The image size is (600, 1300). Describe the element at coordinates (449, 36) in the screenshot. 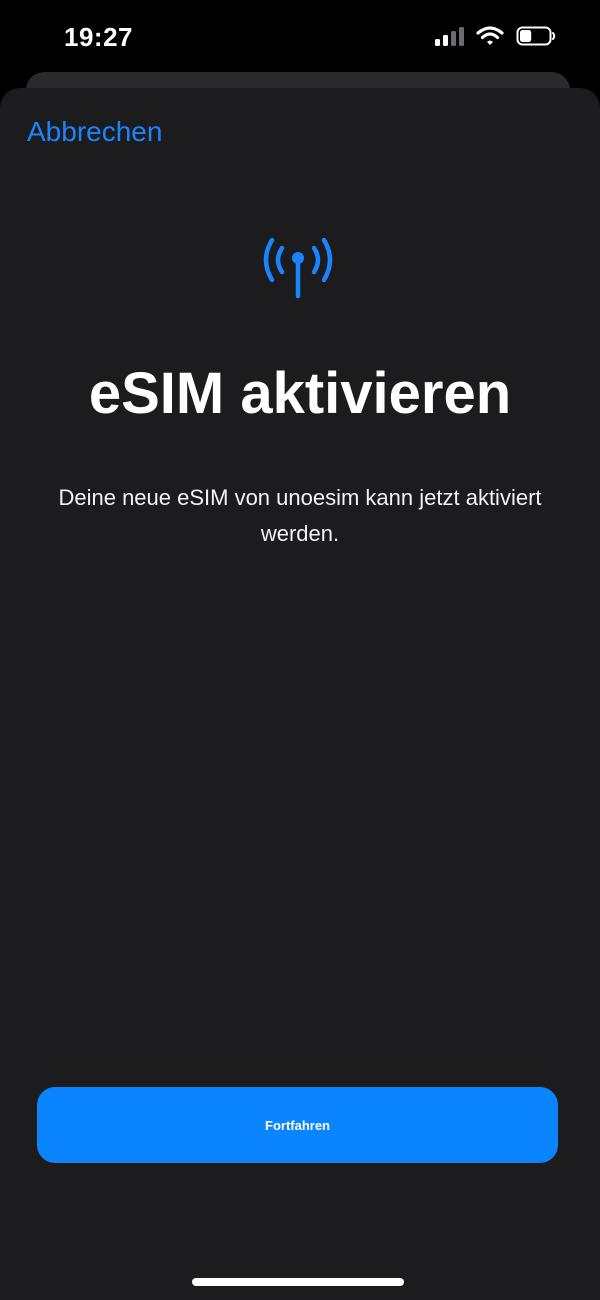

I see `cellular-signal-icon` at that location.